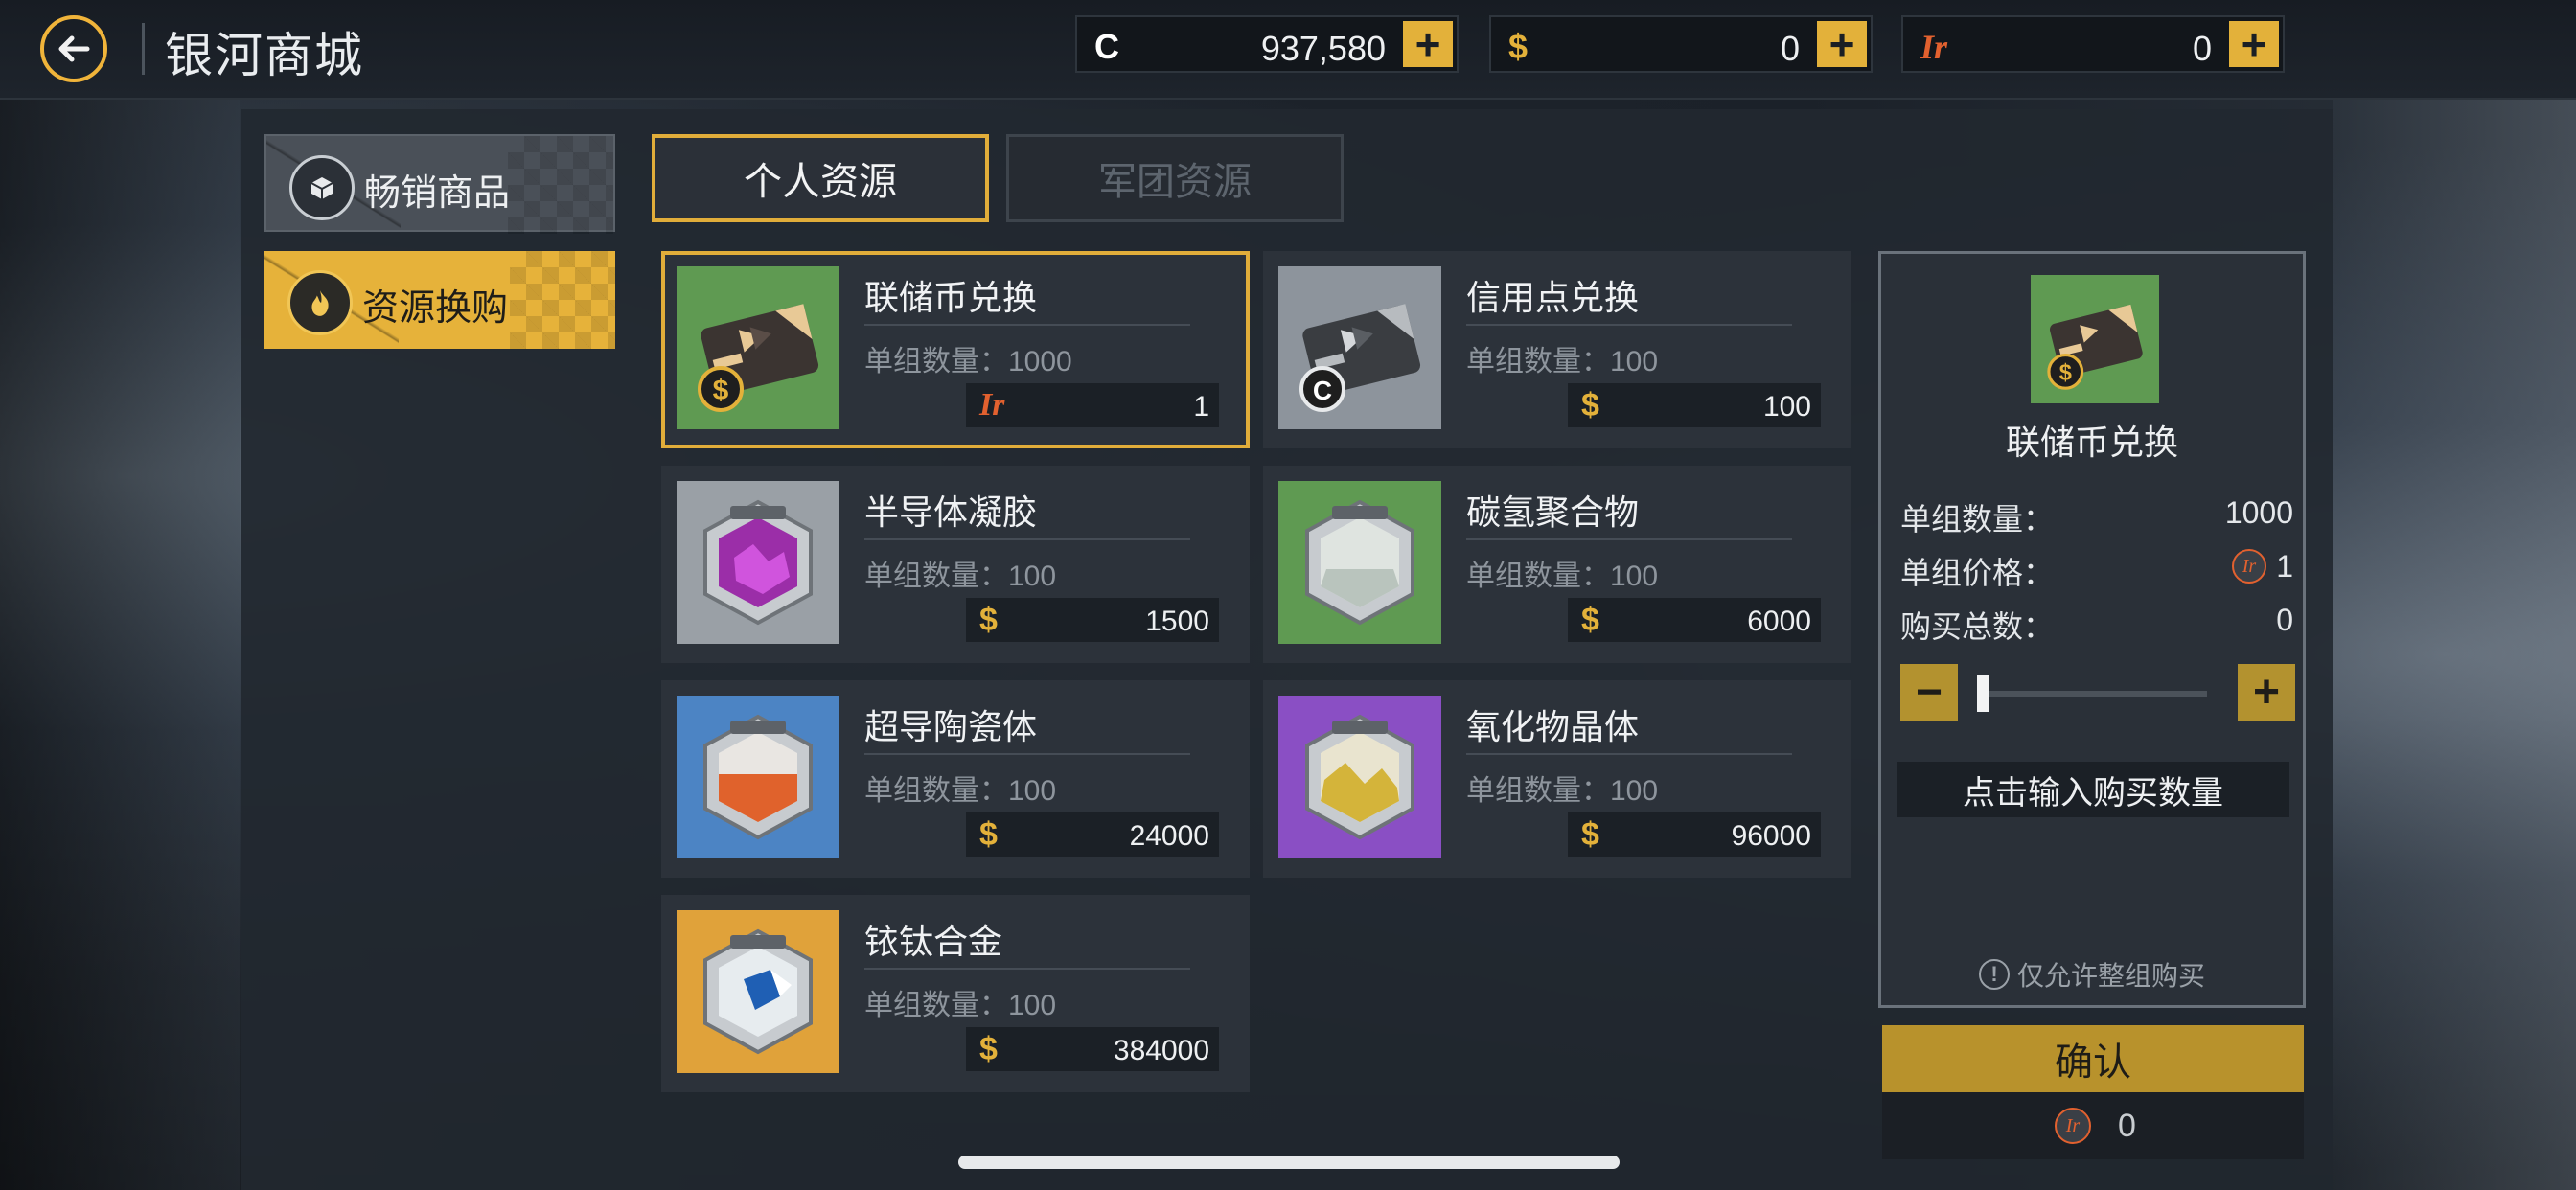 This screenshot has height=1190, width=2576. I want to click on item-price: $ 100, so click(1694, 405).